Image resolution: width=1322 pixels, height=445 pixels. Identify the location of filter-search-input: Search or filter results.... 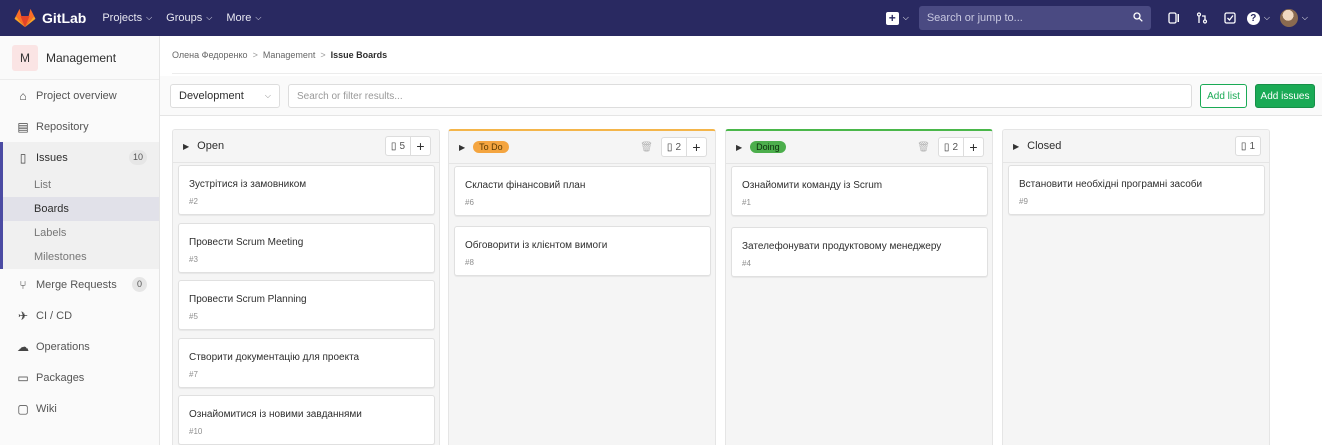
(740, 96).